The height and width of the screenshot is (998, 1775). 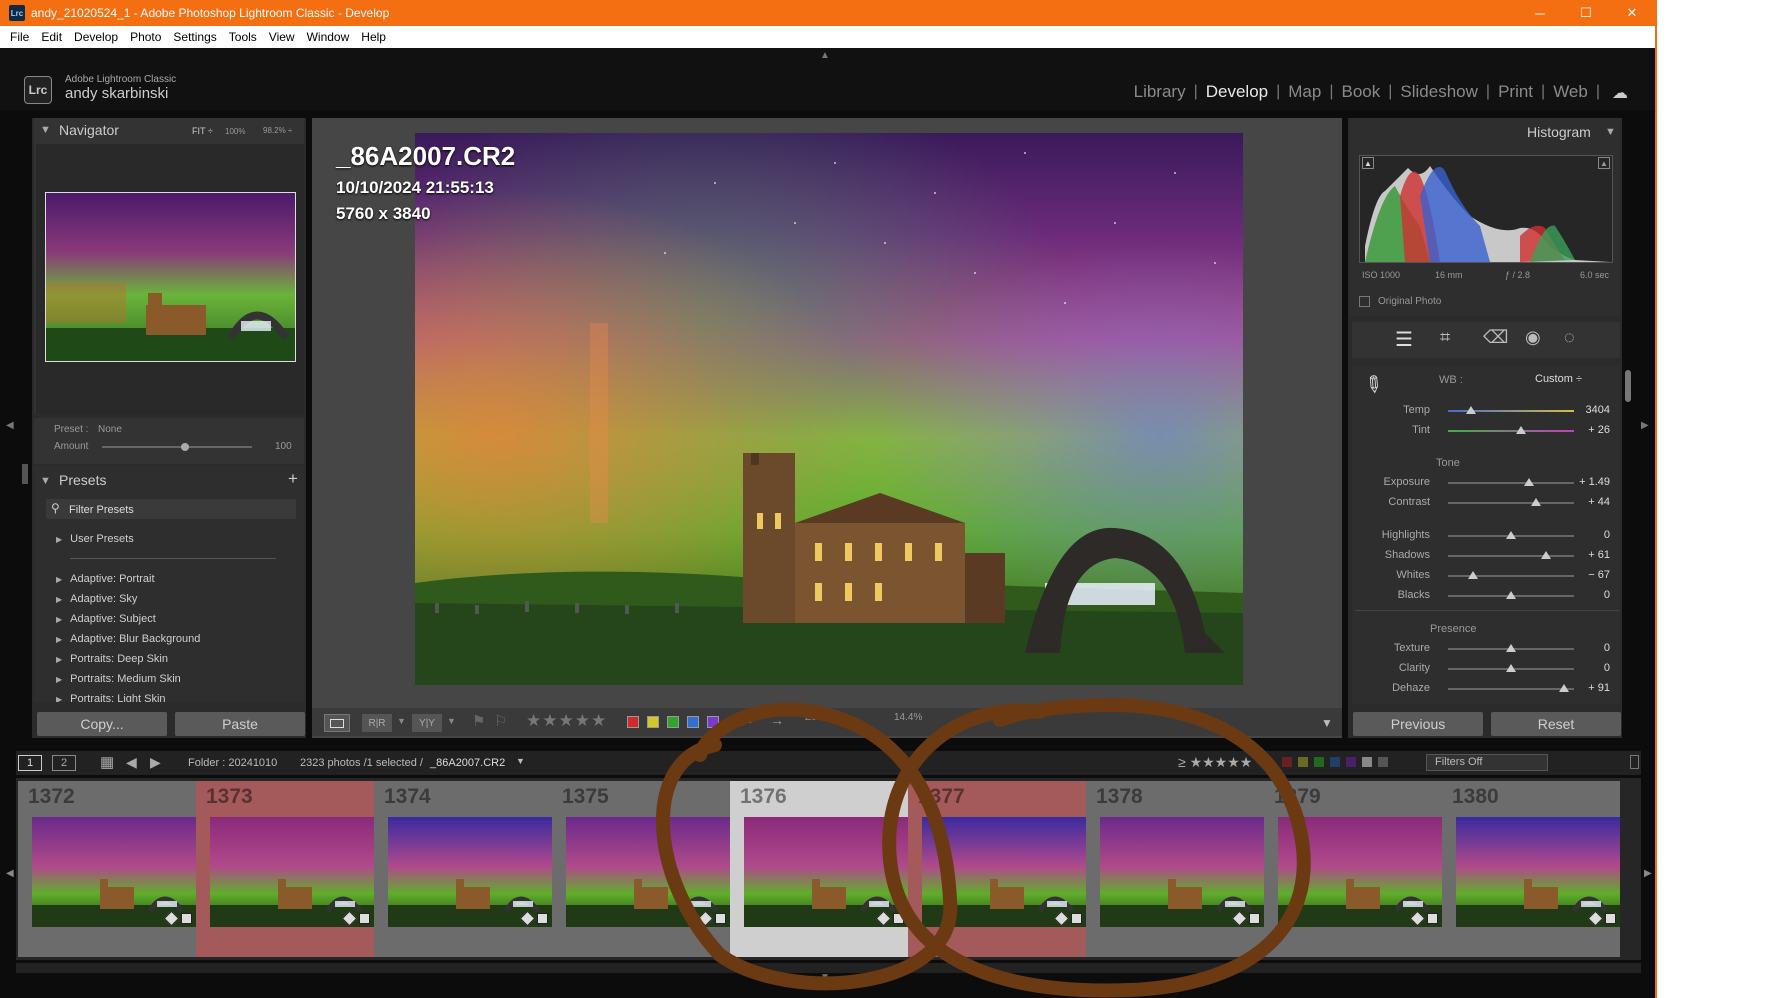 What do you see at coordinates (983, 847) in the screenshot?
I see `hand-drawn-annotation` at bounding box center [983, 847].